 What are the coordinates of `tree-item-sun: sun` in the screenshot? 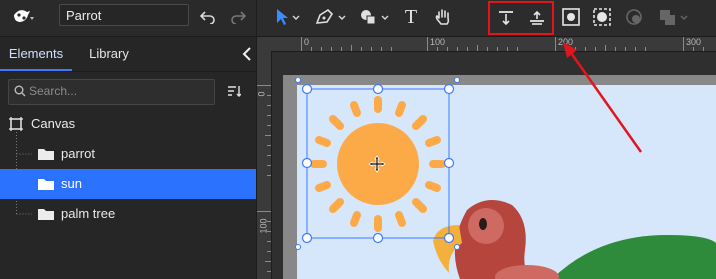 It's located at (128, 184).